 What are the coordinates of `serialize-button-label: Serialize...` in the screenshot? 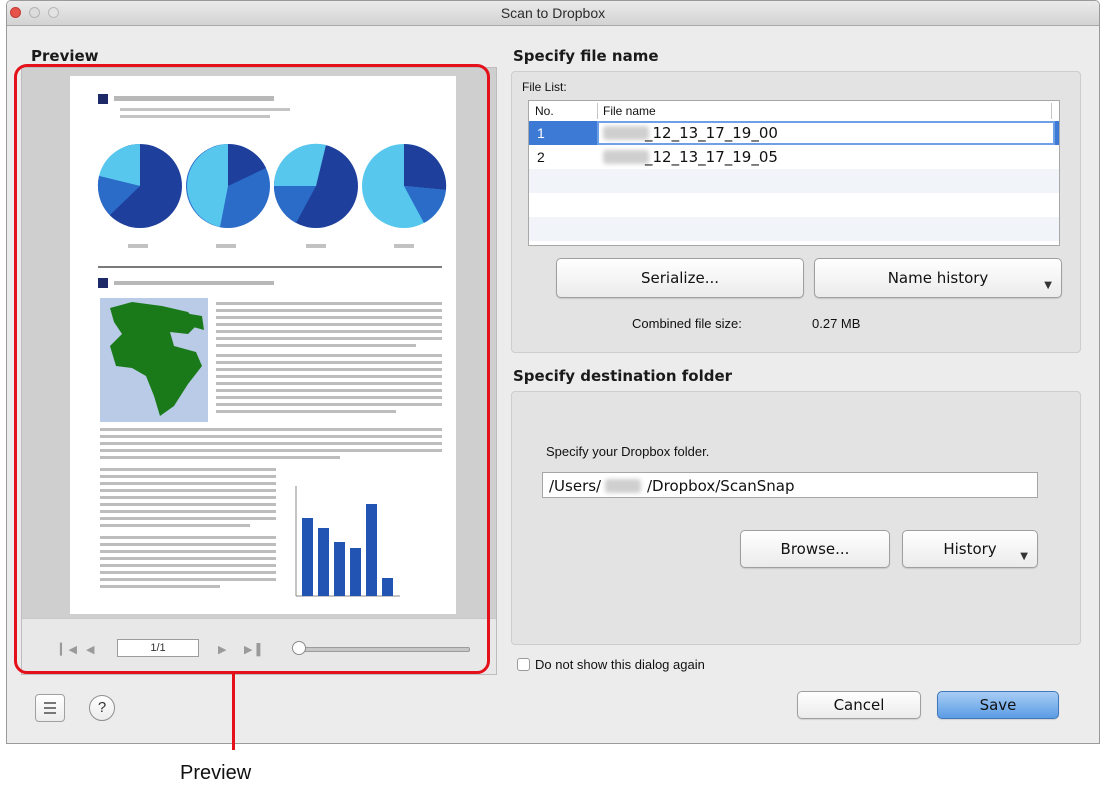 It's located at (680, 278).